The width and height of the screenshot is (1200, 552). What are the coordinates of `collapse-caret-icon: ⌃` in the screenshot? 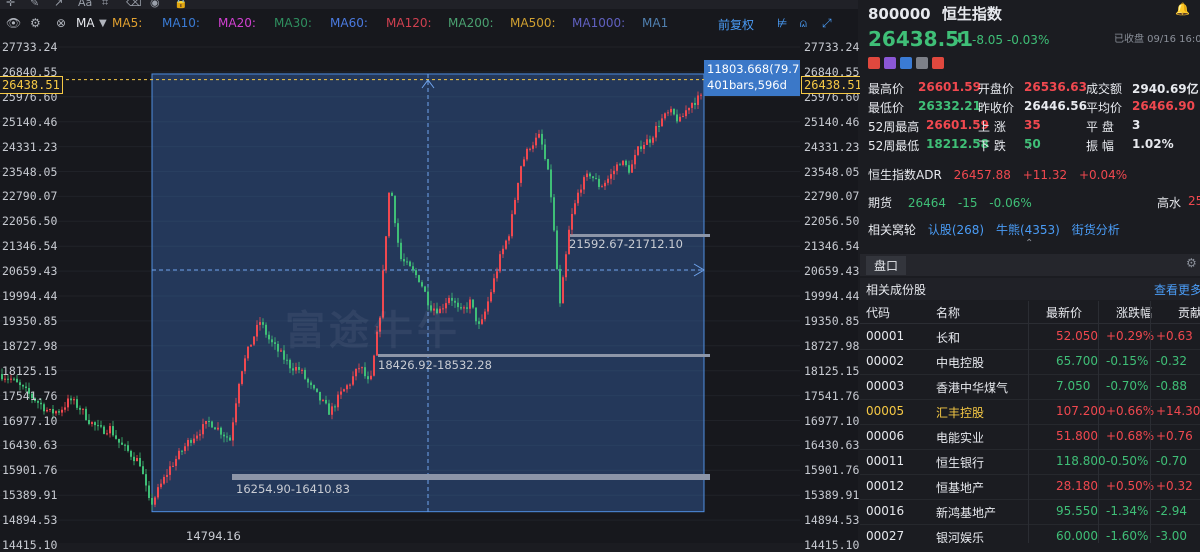 It's located at (1029, 151).